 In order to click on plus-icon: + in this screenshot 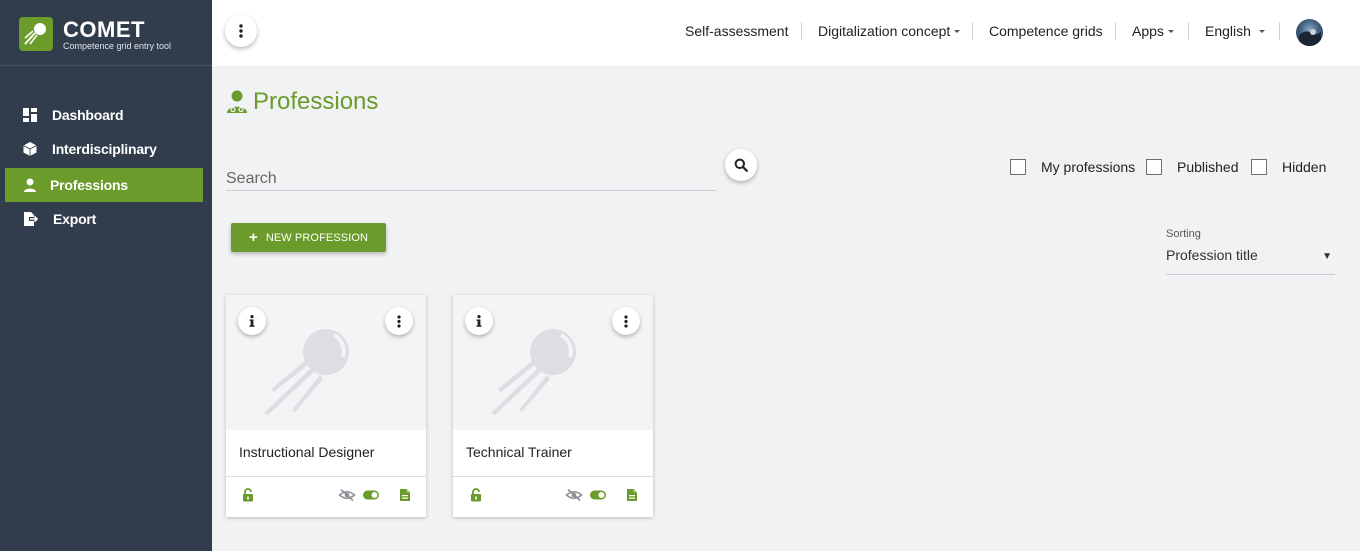, I will do `click(253, 237)`.